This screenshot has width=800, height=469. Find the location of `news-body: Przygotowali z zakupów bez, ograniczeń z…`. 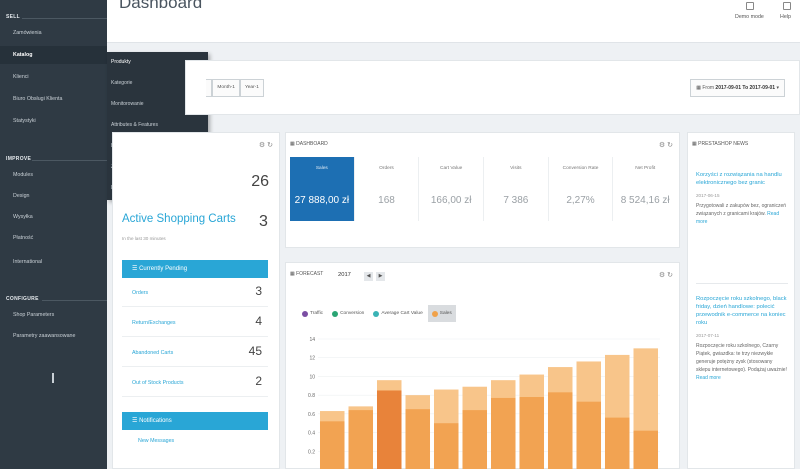

news-body: Przygotowali z zakupów bez, ograniczeń z… is located at coordinates (741, 214).